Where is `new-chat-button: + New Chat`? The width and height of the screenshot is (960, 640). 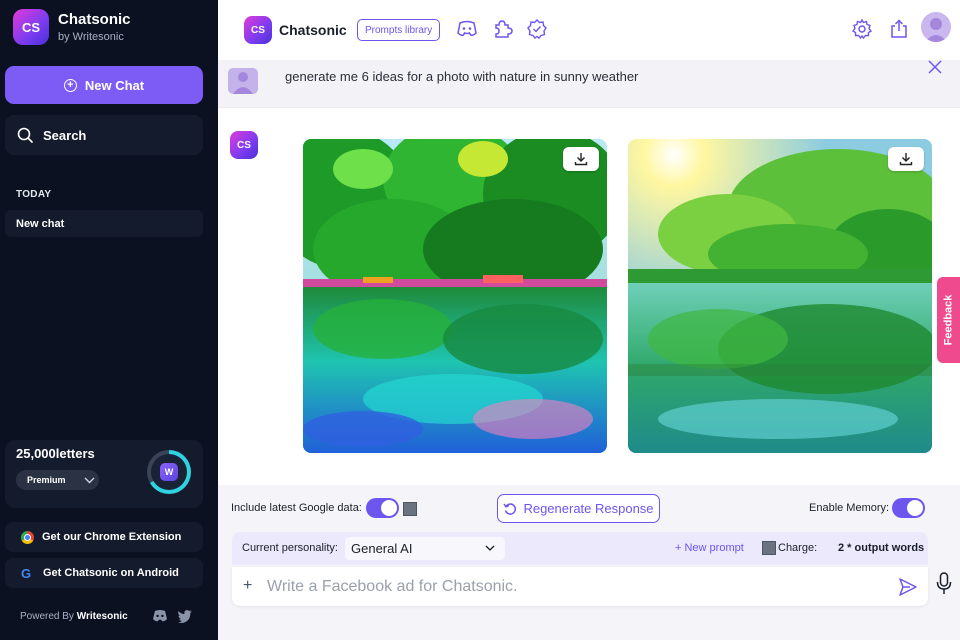 new-chat-button: + New Chat is located at coordinates (104, 85).